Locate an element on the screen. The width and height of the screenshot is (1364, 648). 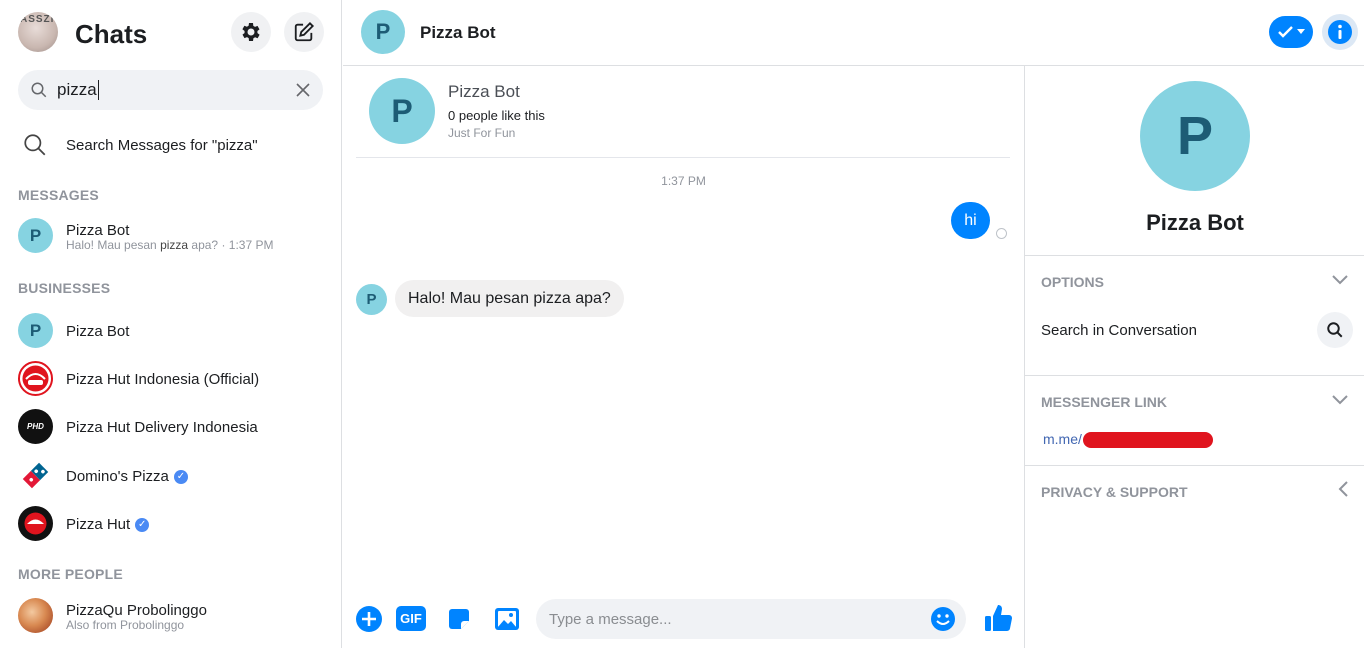
profile-avatar: ASSZI is located at coordinates (38, 32).